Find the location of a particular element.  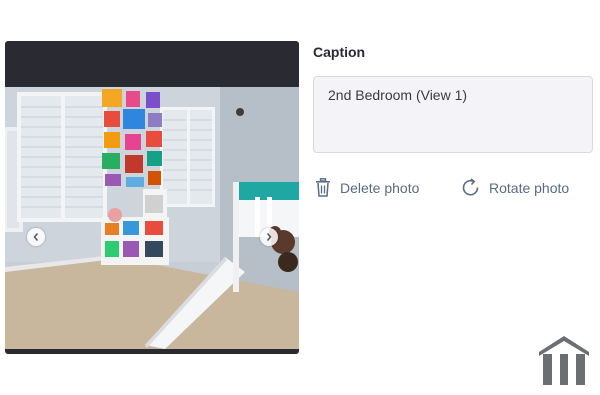

caption-input: 2nd Bedroom (View 1) is located at coordinates (453, 114).